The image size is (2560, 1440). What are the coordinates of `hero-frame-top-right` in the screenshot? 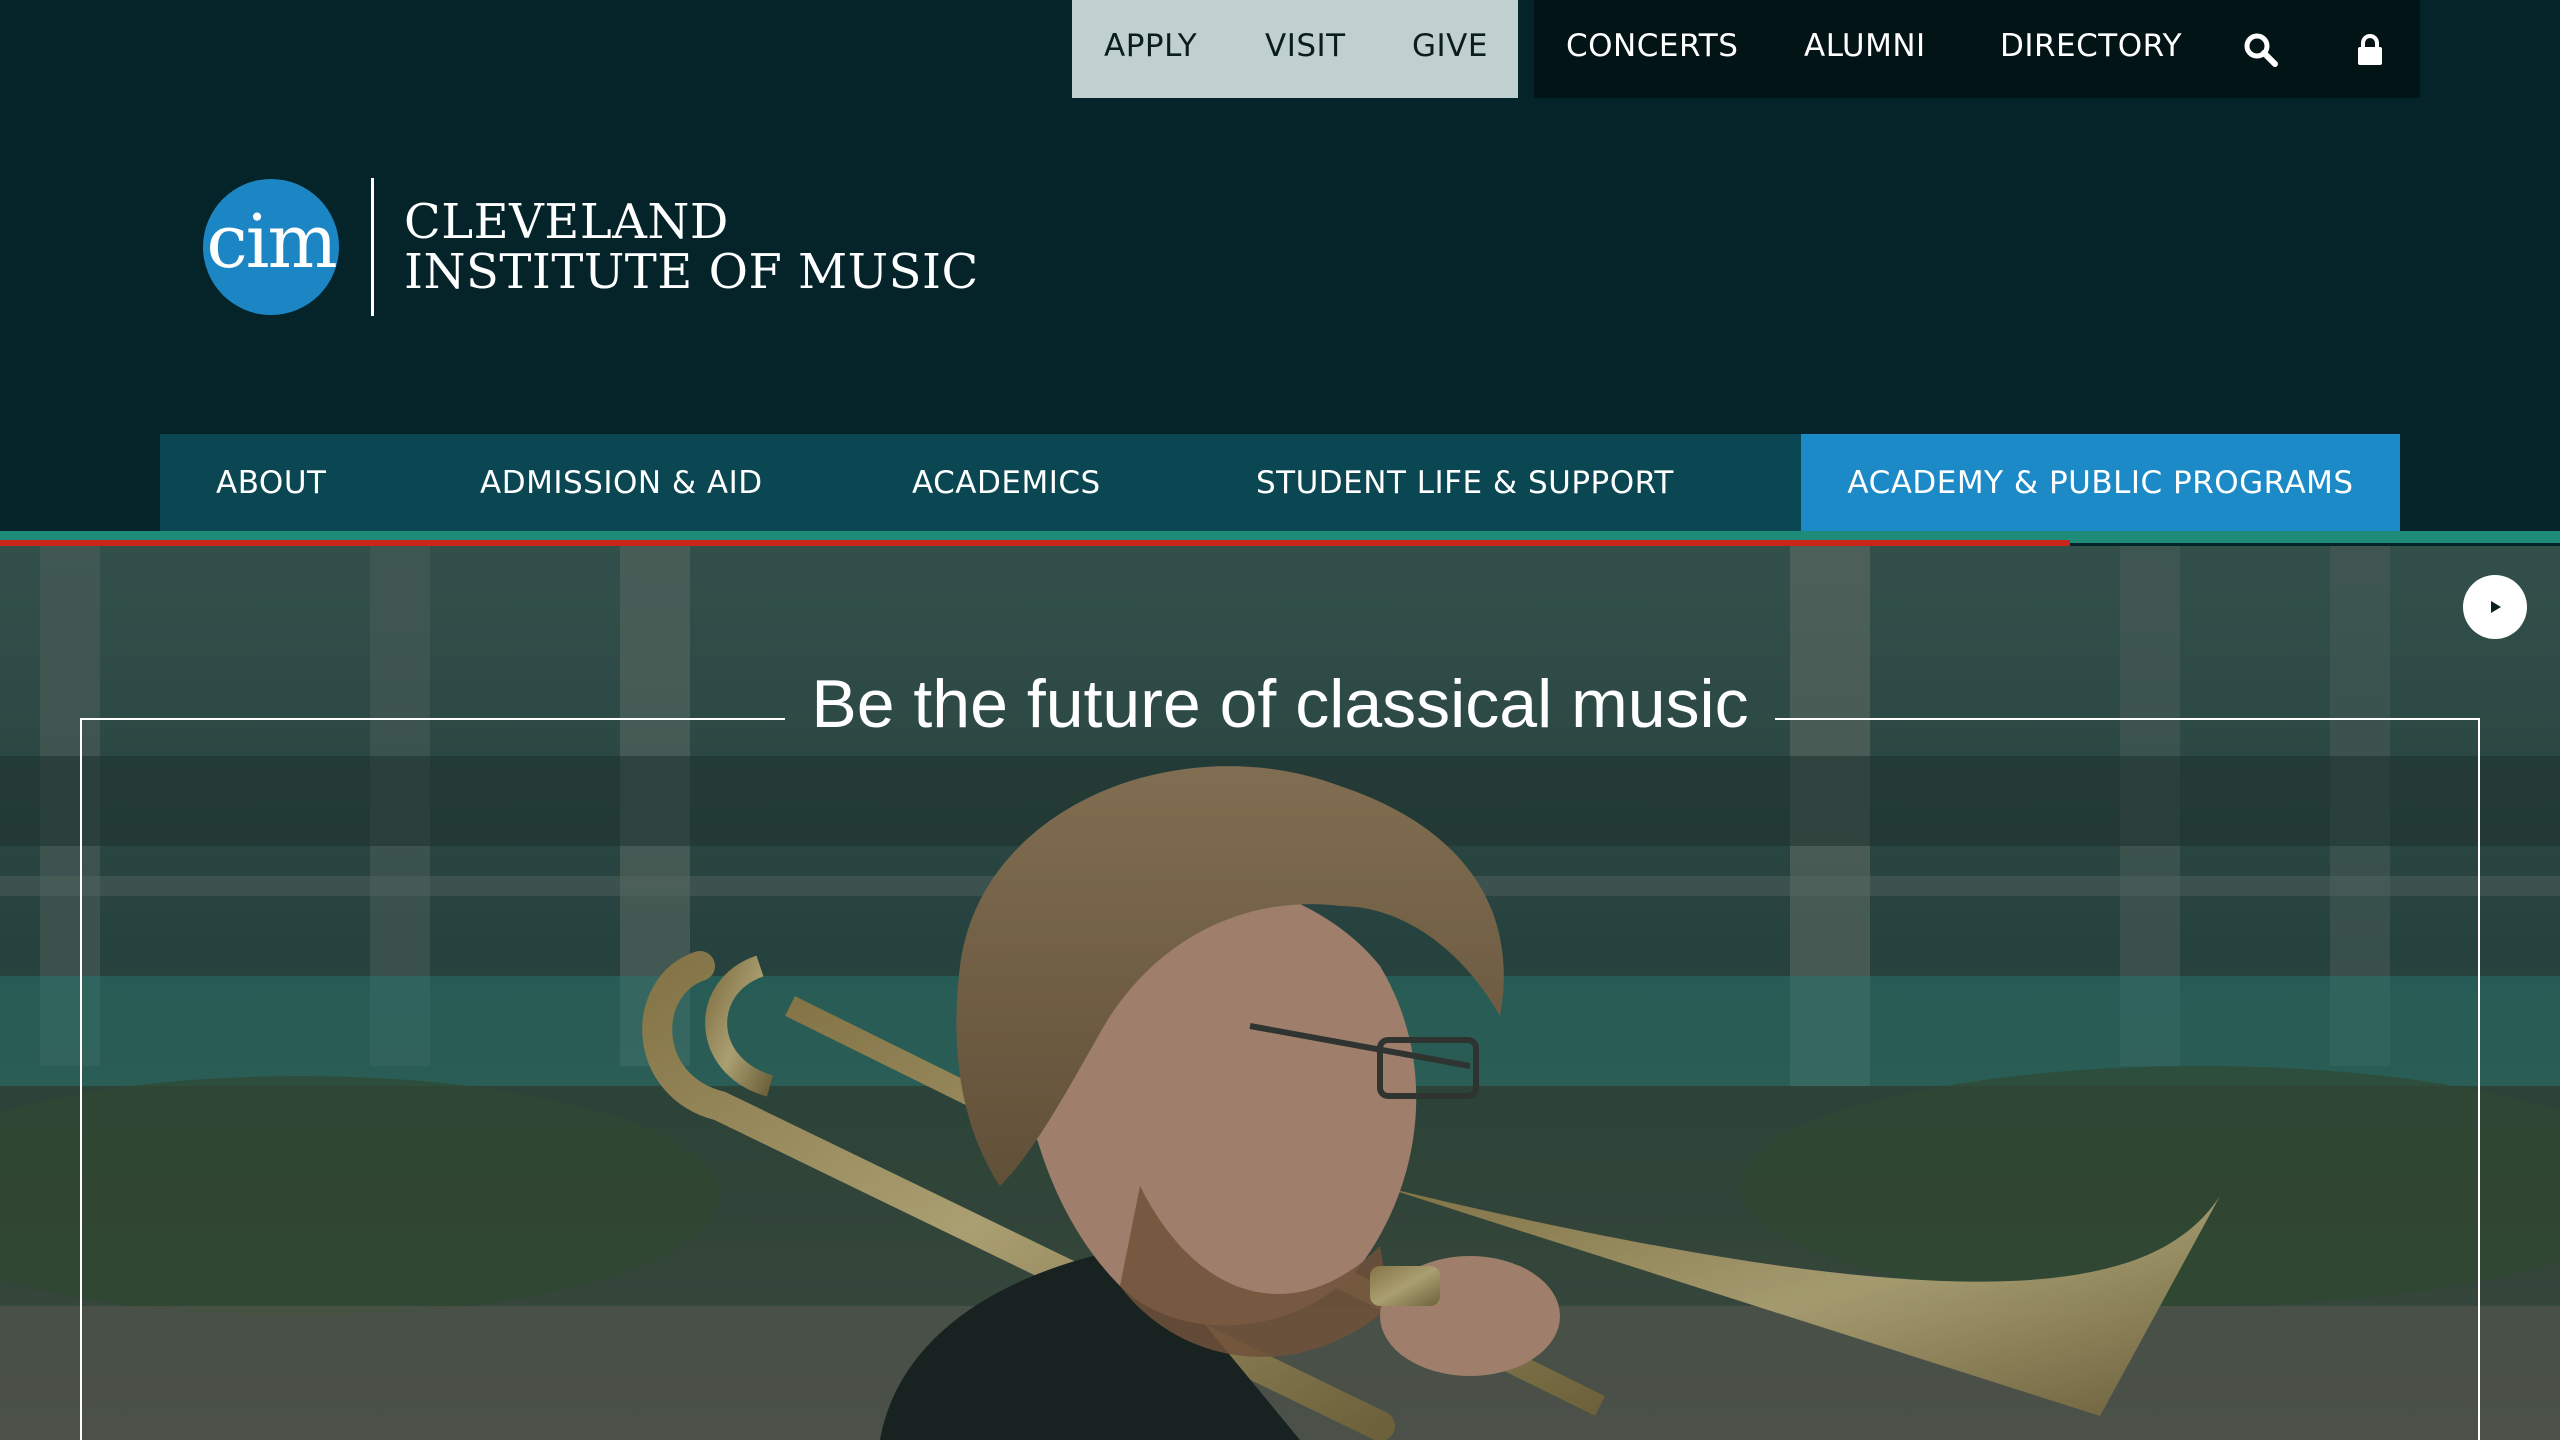 It's located at (2127, 719).